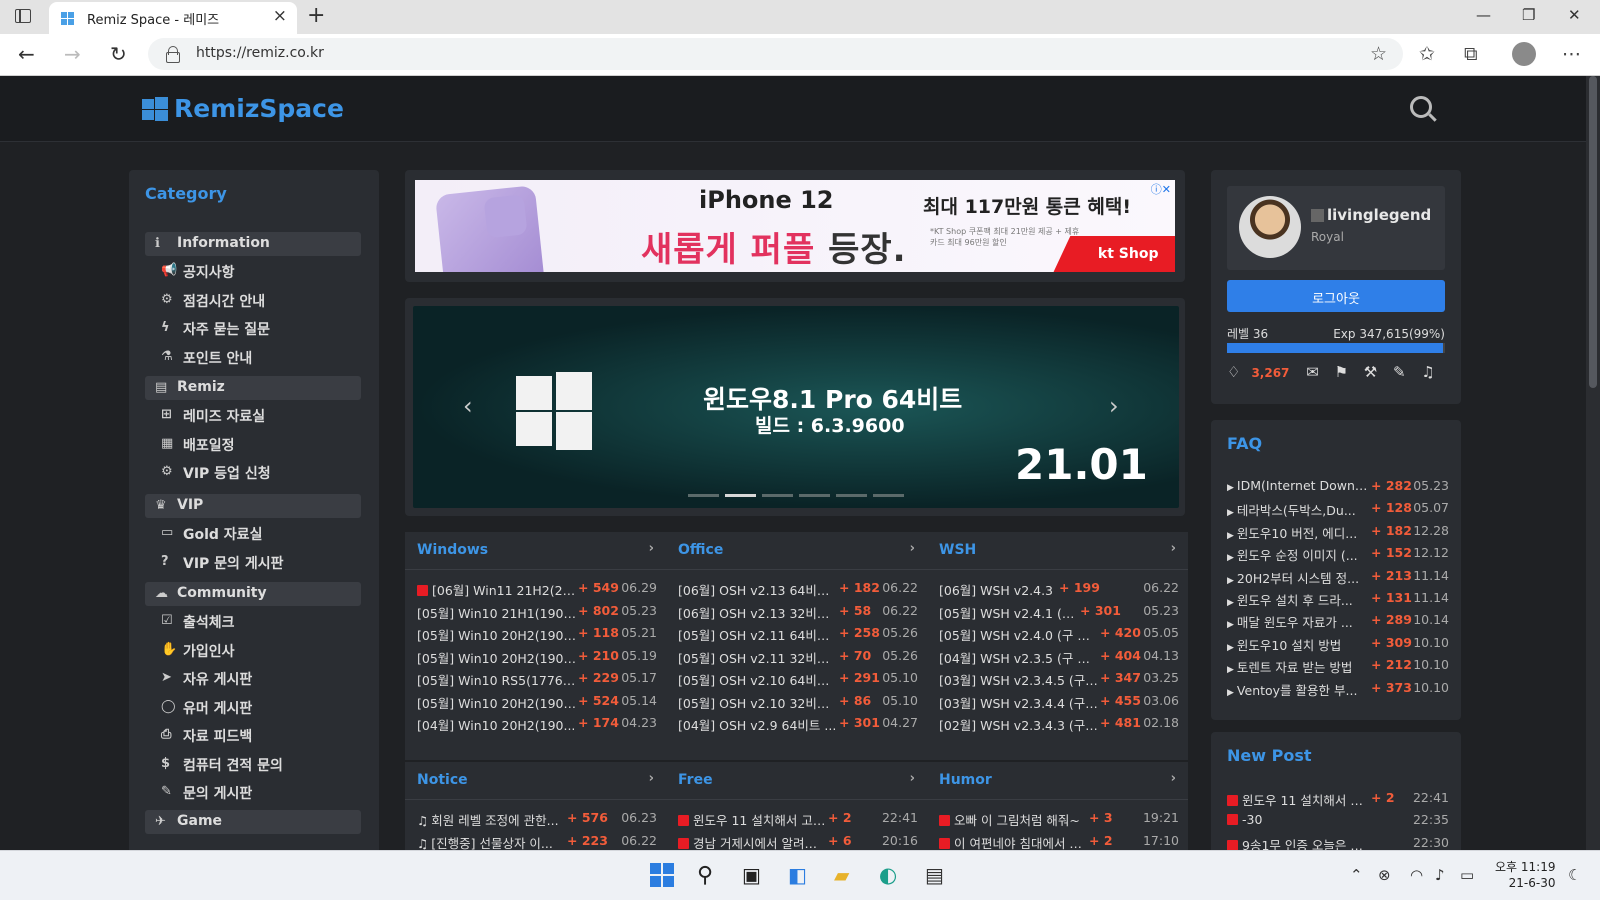 The height and width of the screenshot is (900, 1600). Describe the element at coordinates (1370, 372) in the screenshot. I see `wrench-icon: ⚒` at that location.